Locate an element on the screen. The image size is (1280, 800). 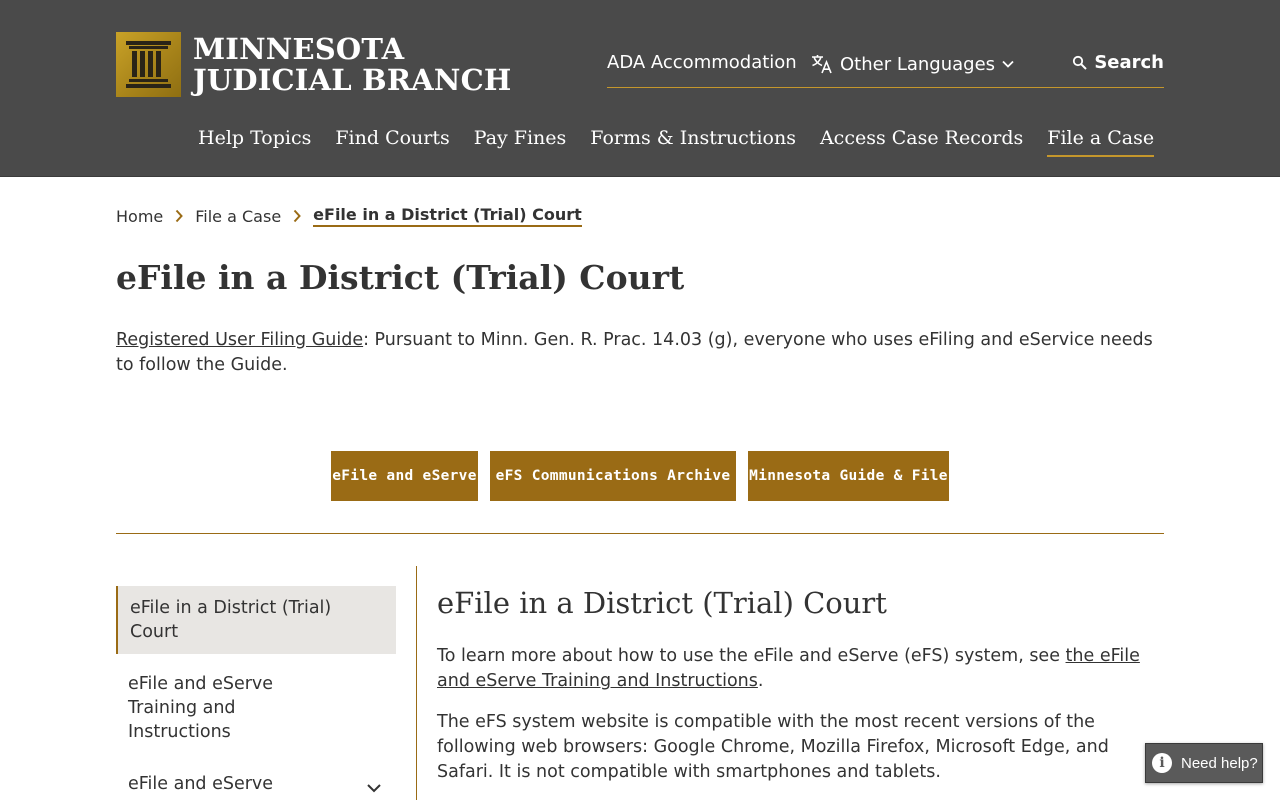
search-label: Search is located at coordinates (1129, 62).